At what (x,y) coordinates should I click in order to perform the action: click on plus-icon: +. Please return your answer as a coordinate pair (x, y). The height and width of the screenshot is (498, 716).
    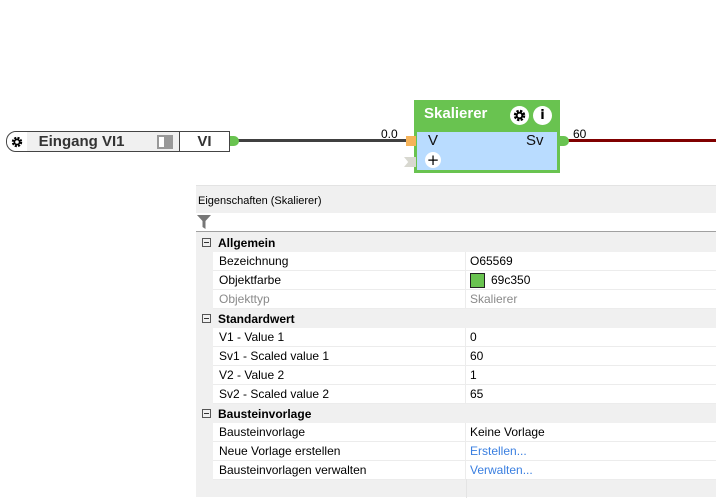
    Looking at the image, I should click on (433, 160).